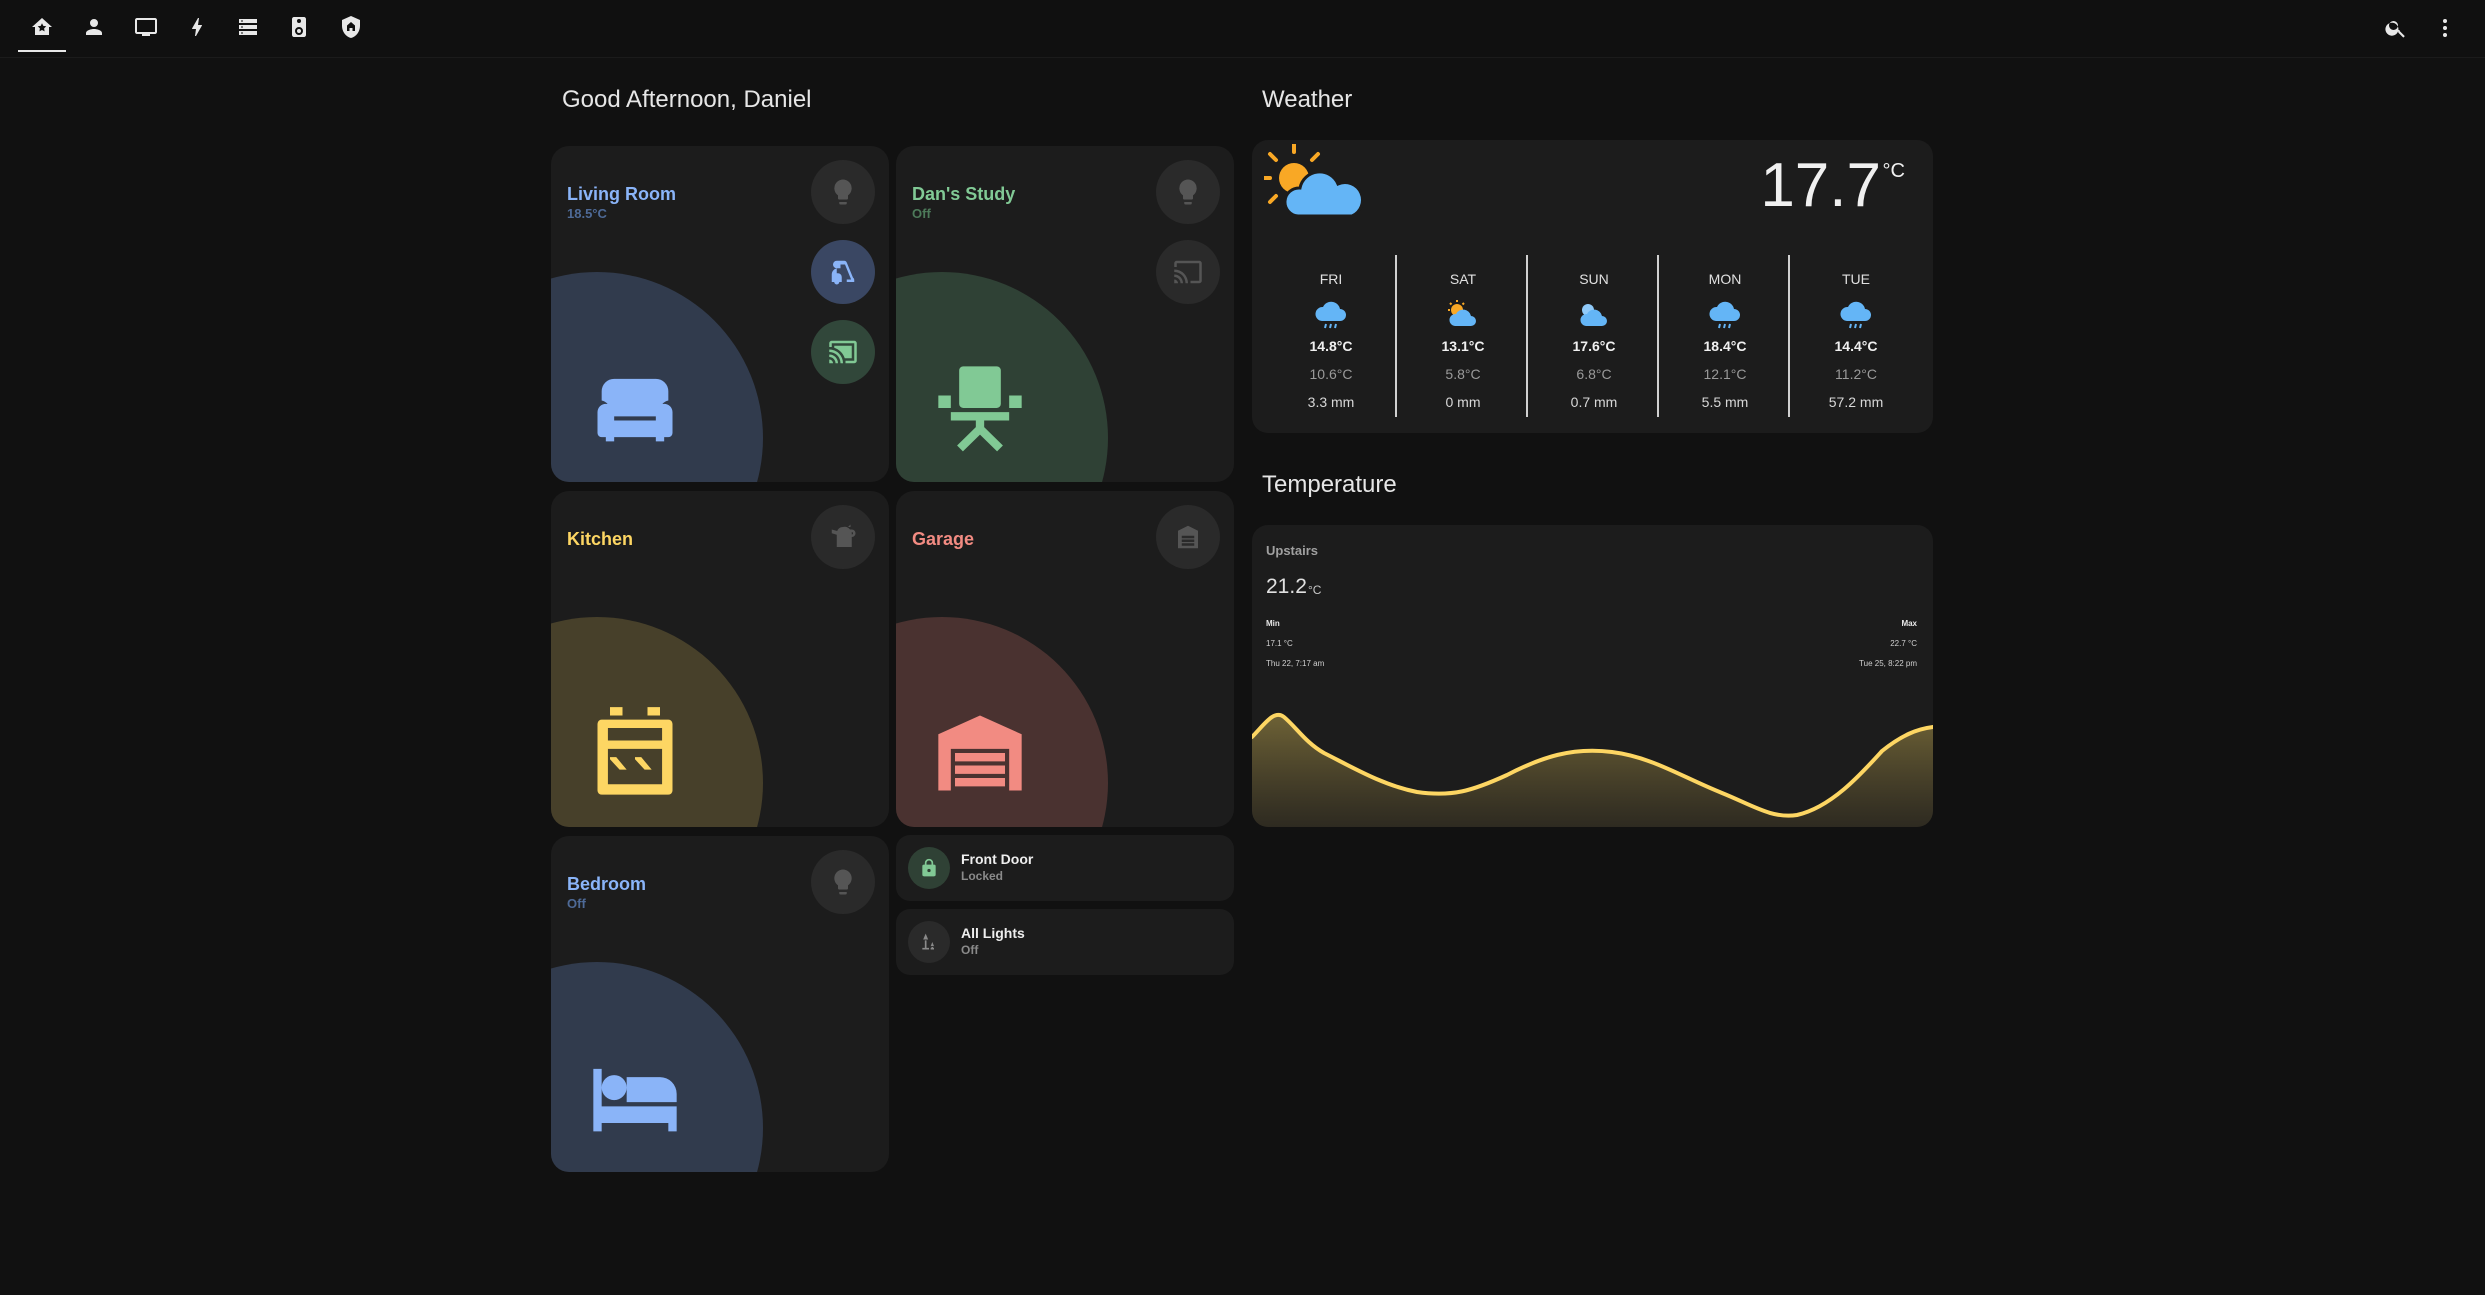  I want to click on overflow-menu-button, so click(2445, 28).